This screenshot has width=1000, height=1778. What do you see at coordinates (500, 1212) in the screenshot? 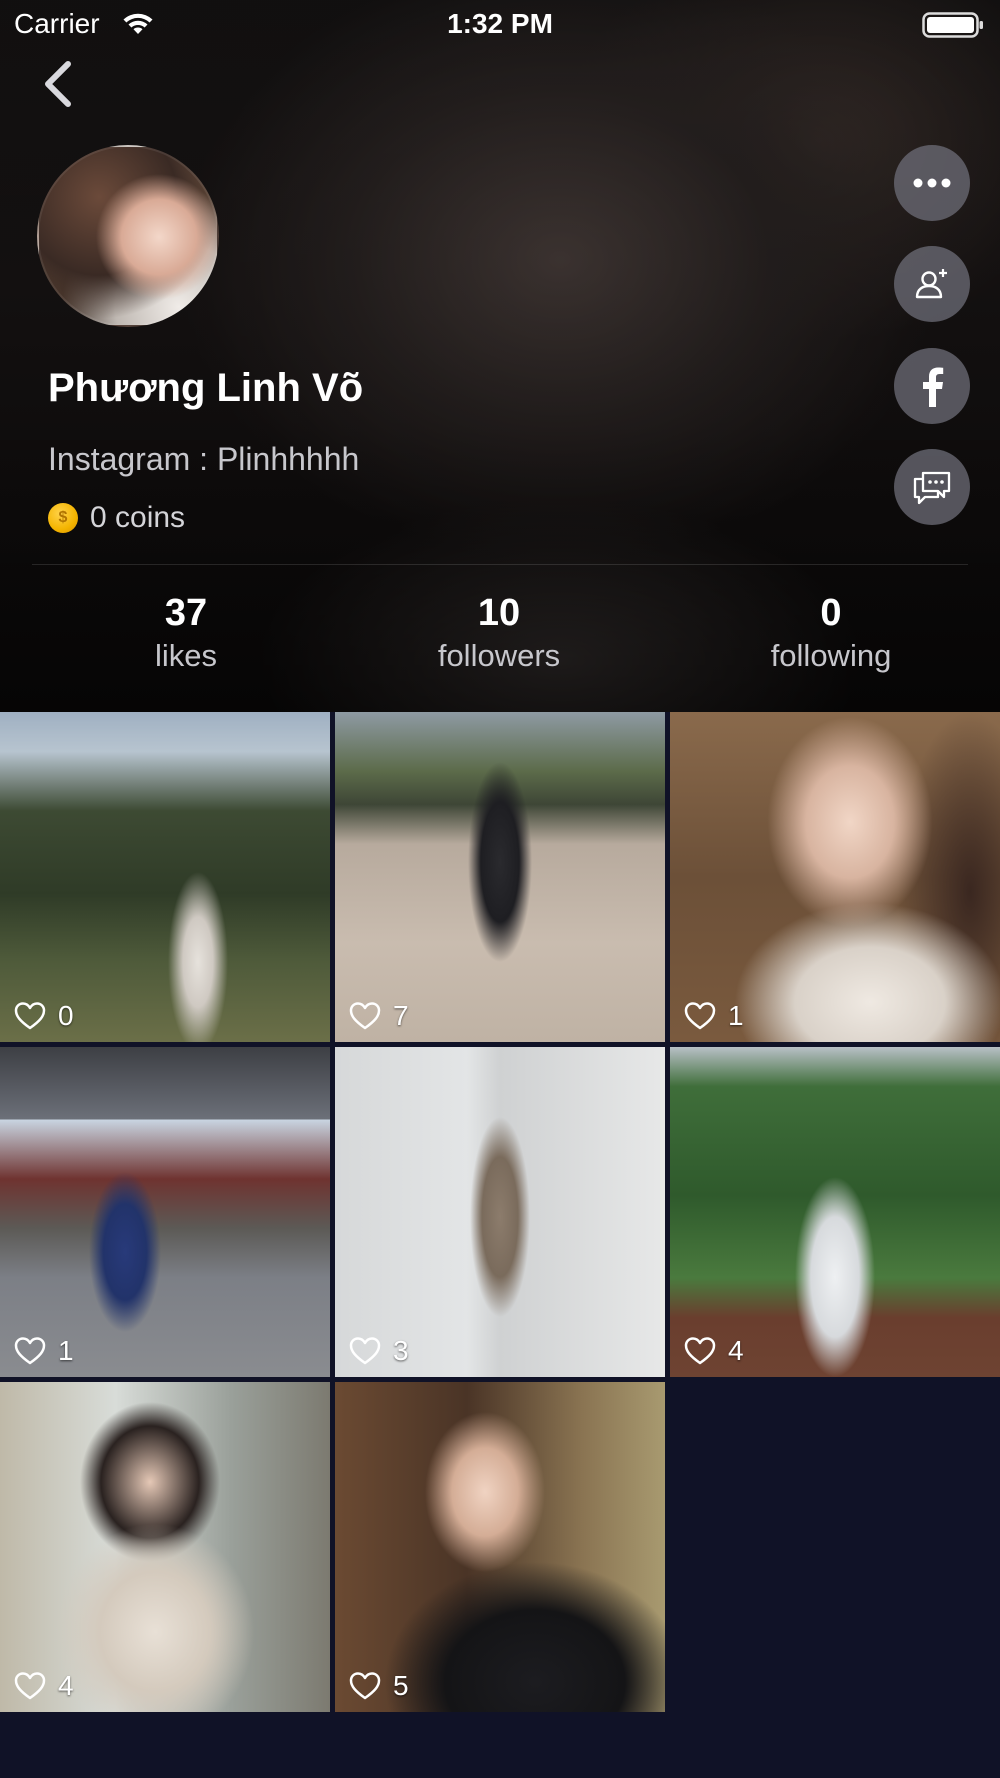
I see `photo-tile: 3` at bounding box center [500, 1212].